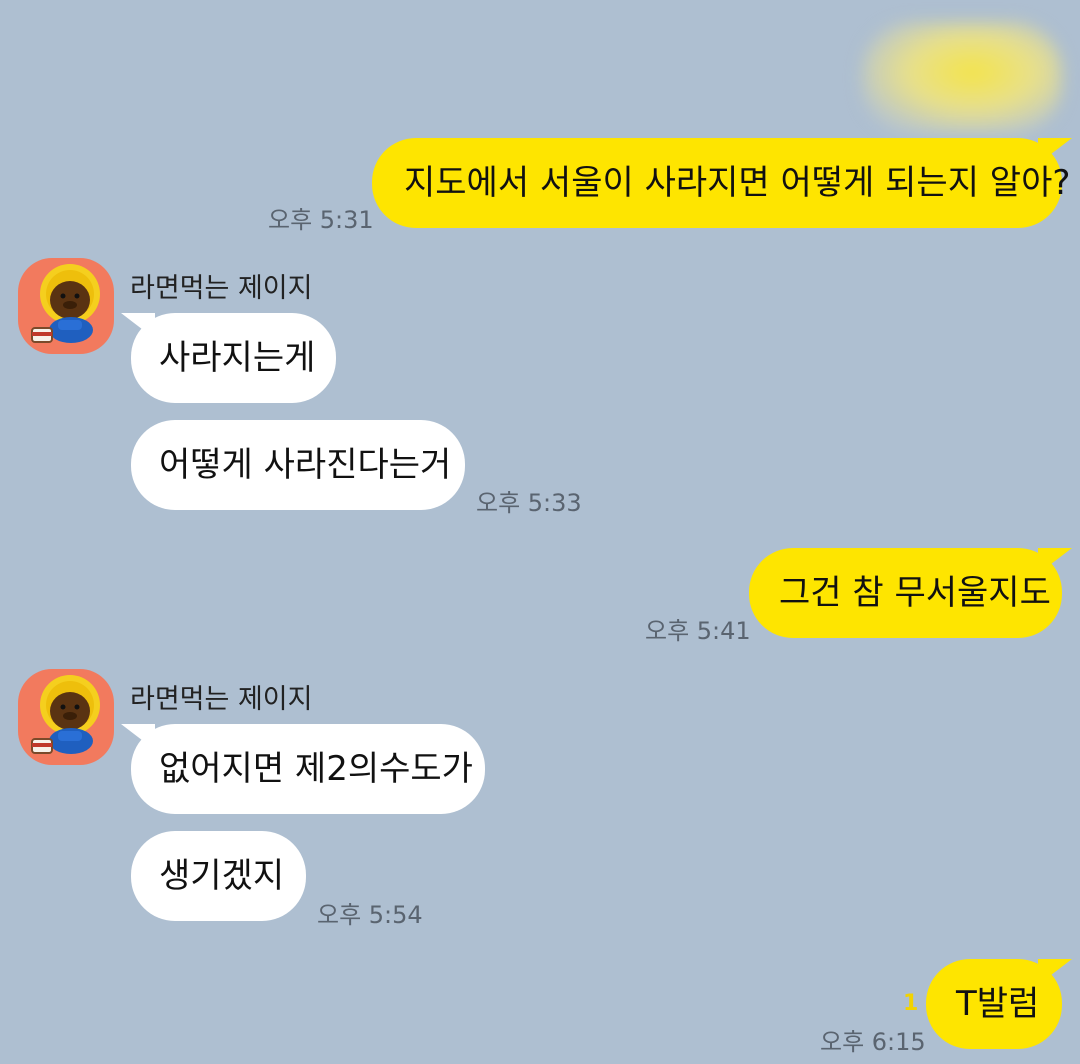 This screenshot has width=1080, height=1064. Describe the element at coordinates (222, 876) in the screenshot. I see `message-text: 생기겠지` at that location.